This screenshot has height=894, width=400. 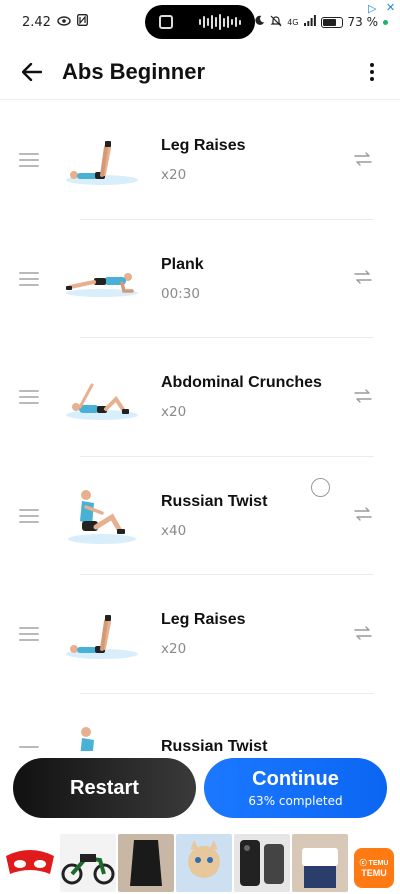 I want to click on exercise-row: Russian Twist x40, so click(x=200, y=516).